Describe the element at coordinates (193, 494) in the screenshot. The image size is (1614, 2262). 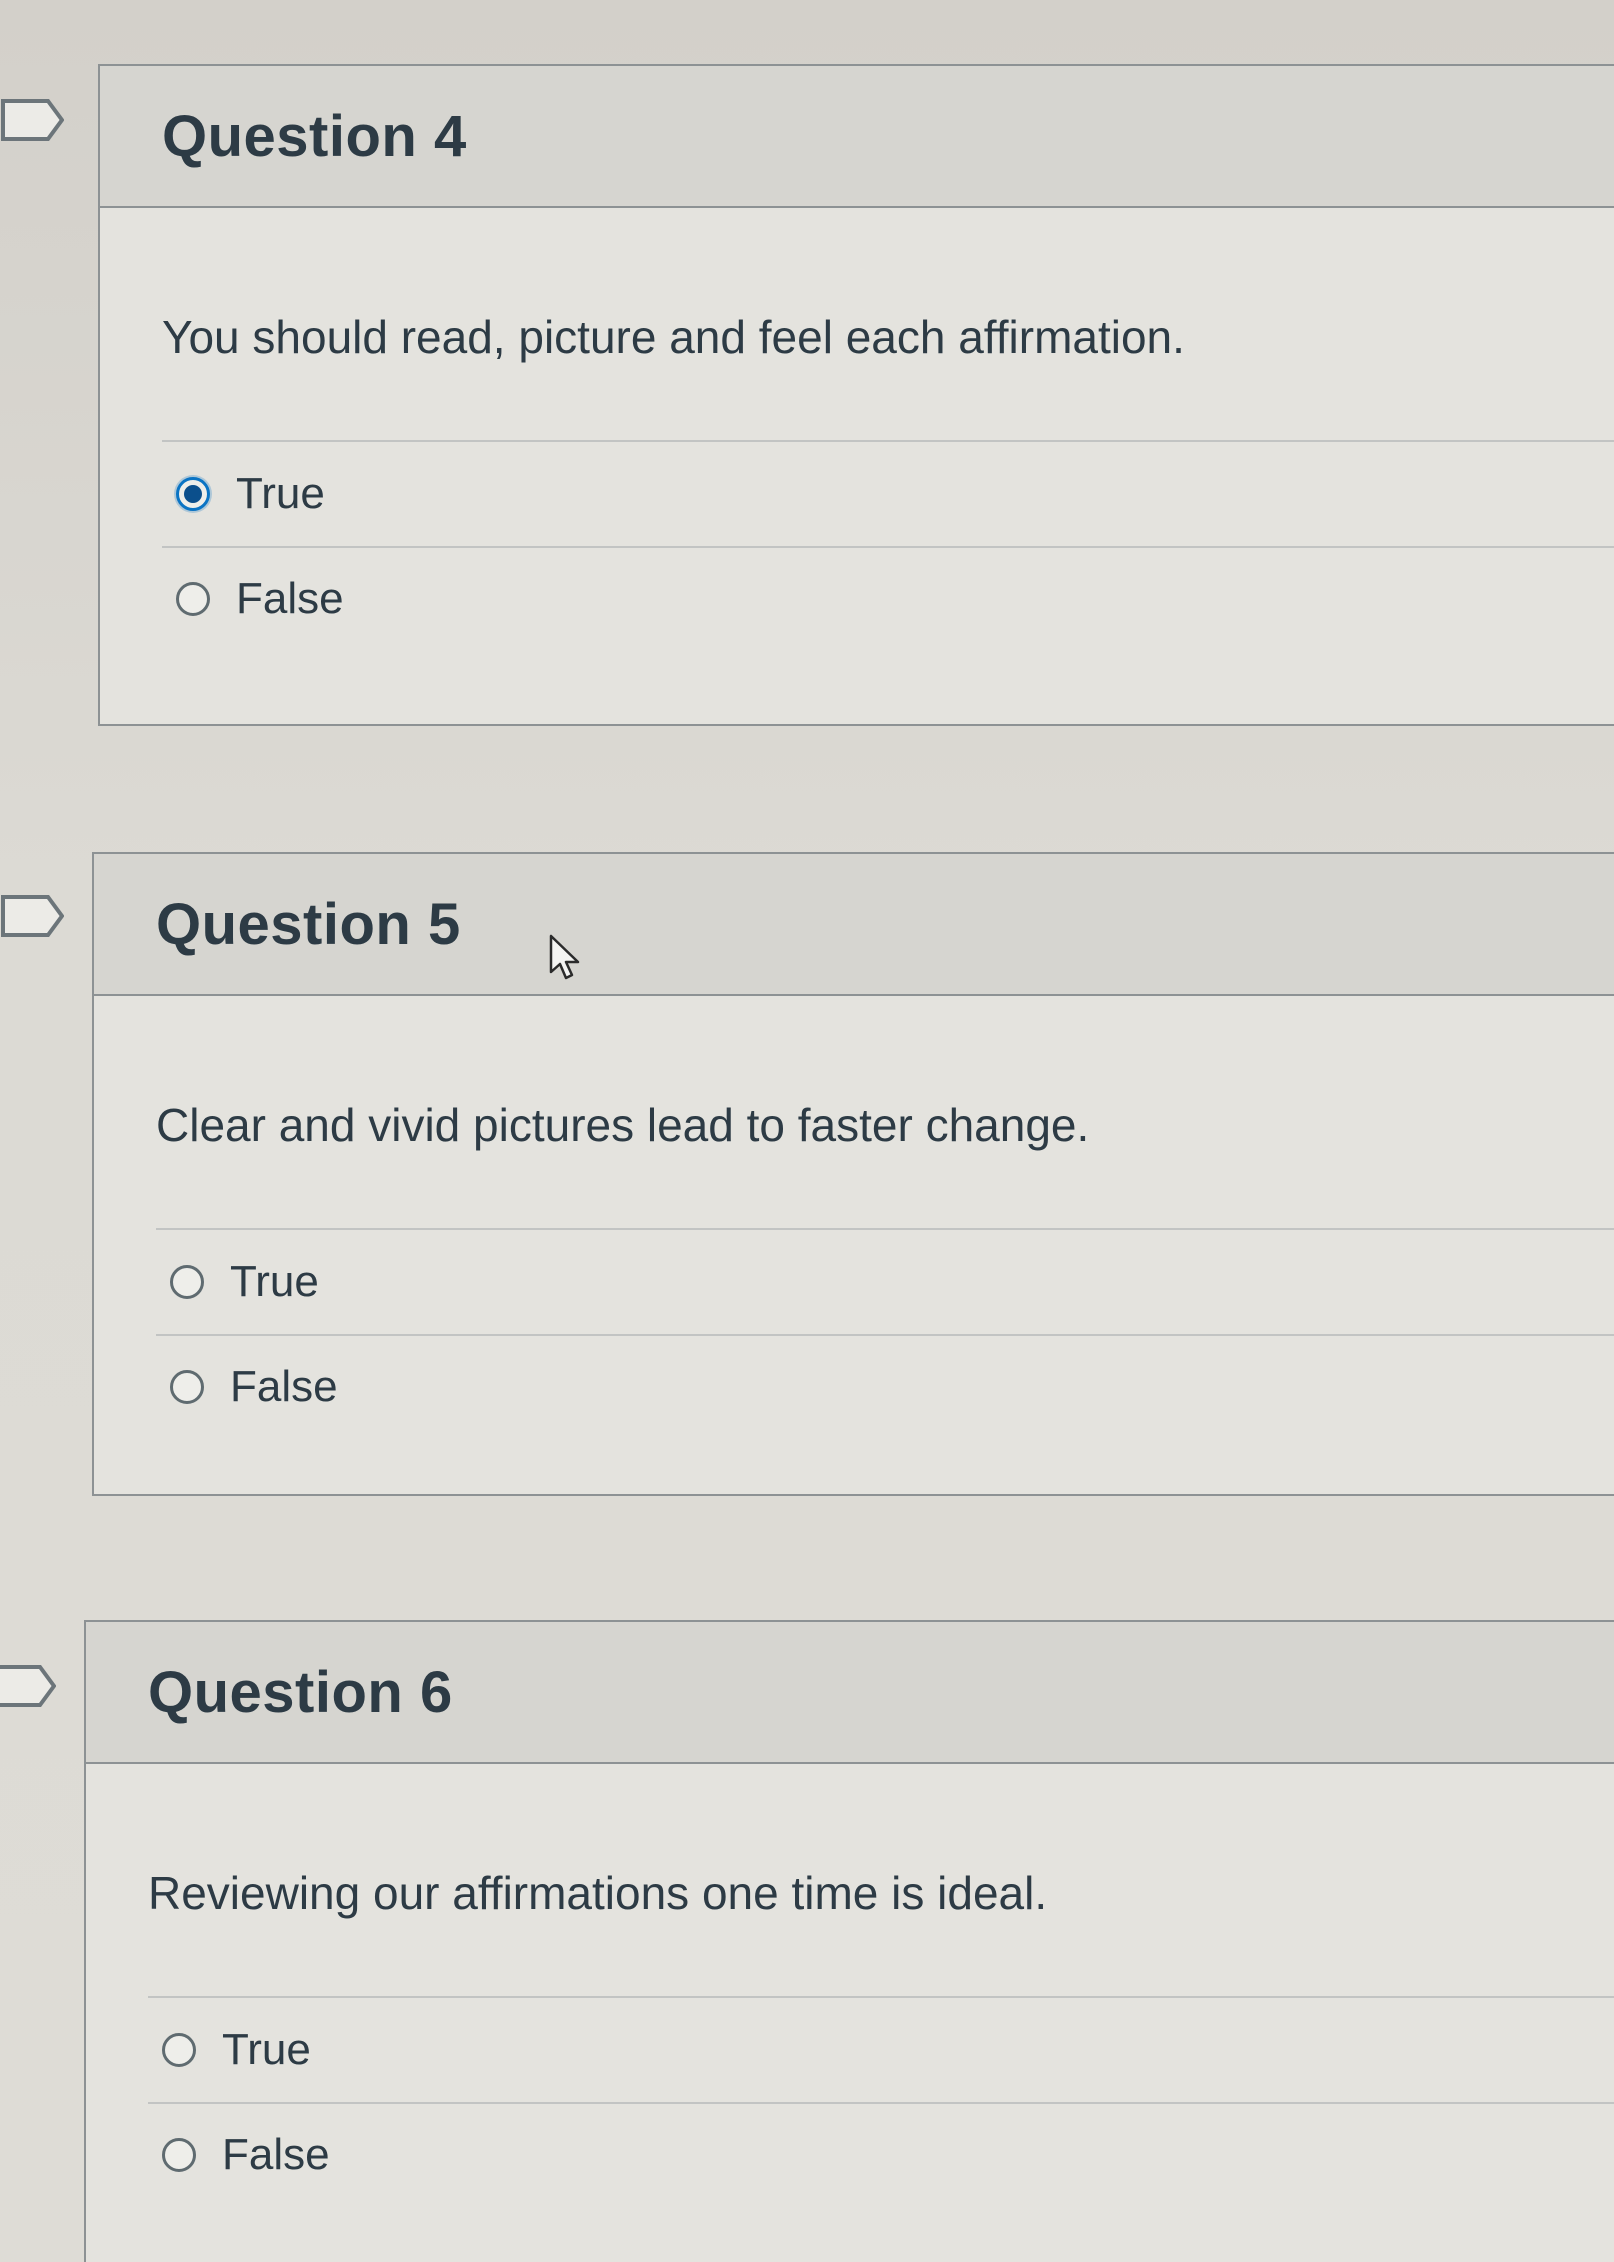
I see `radio-button-selected-icon` at that location.